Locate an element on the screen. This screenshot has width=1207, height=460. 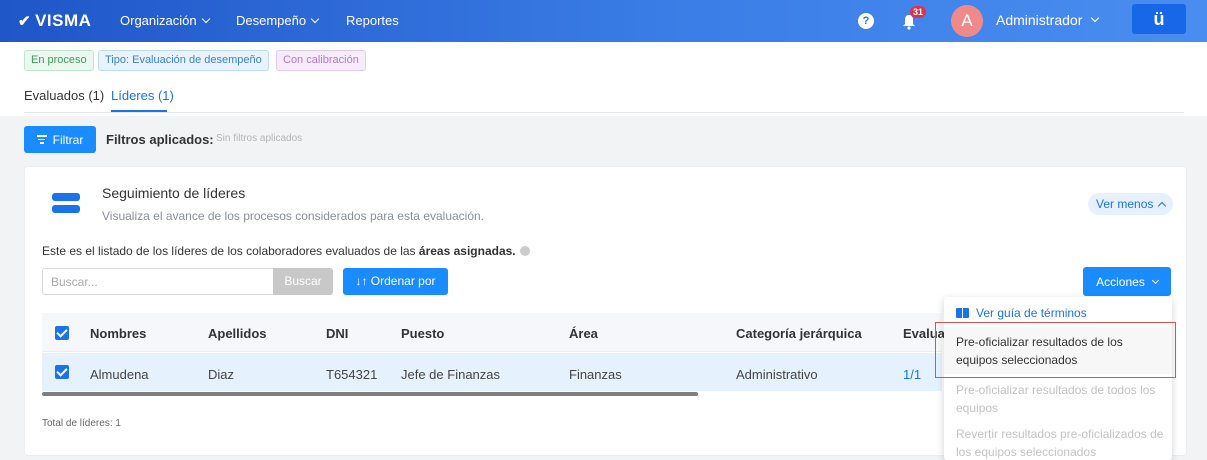
collapse-button: Ver menos is located at coordinates (1131, 204).